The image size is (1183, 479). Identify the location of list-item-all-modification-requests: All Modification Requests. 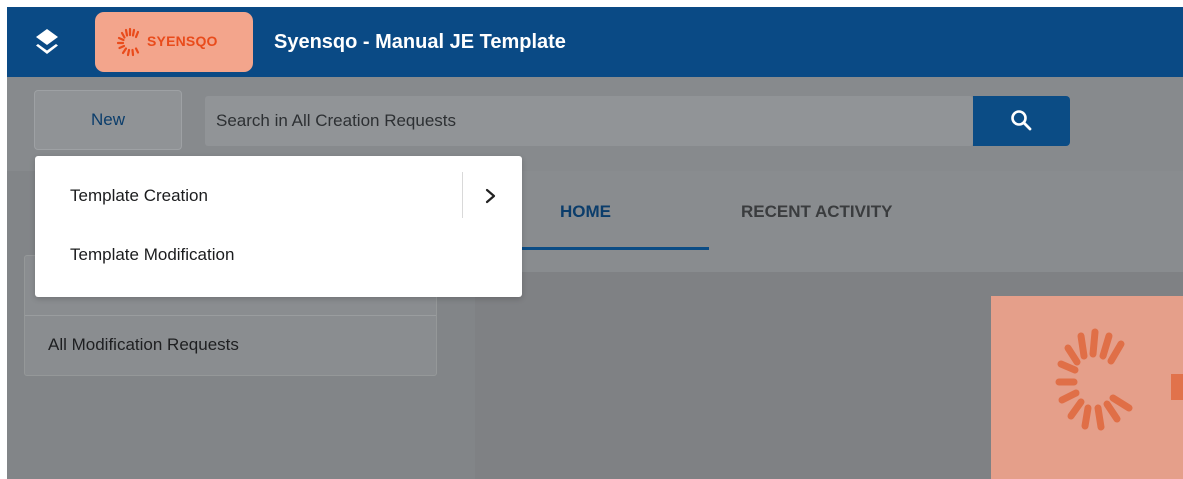
(230, 346).